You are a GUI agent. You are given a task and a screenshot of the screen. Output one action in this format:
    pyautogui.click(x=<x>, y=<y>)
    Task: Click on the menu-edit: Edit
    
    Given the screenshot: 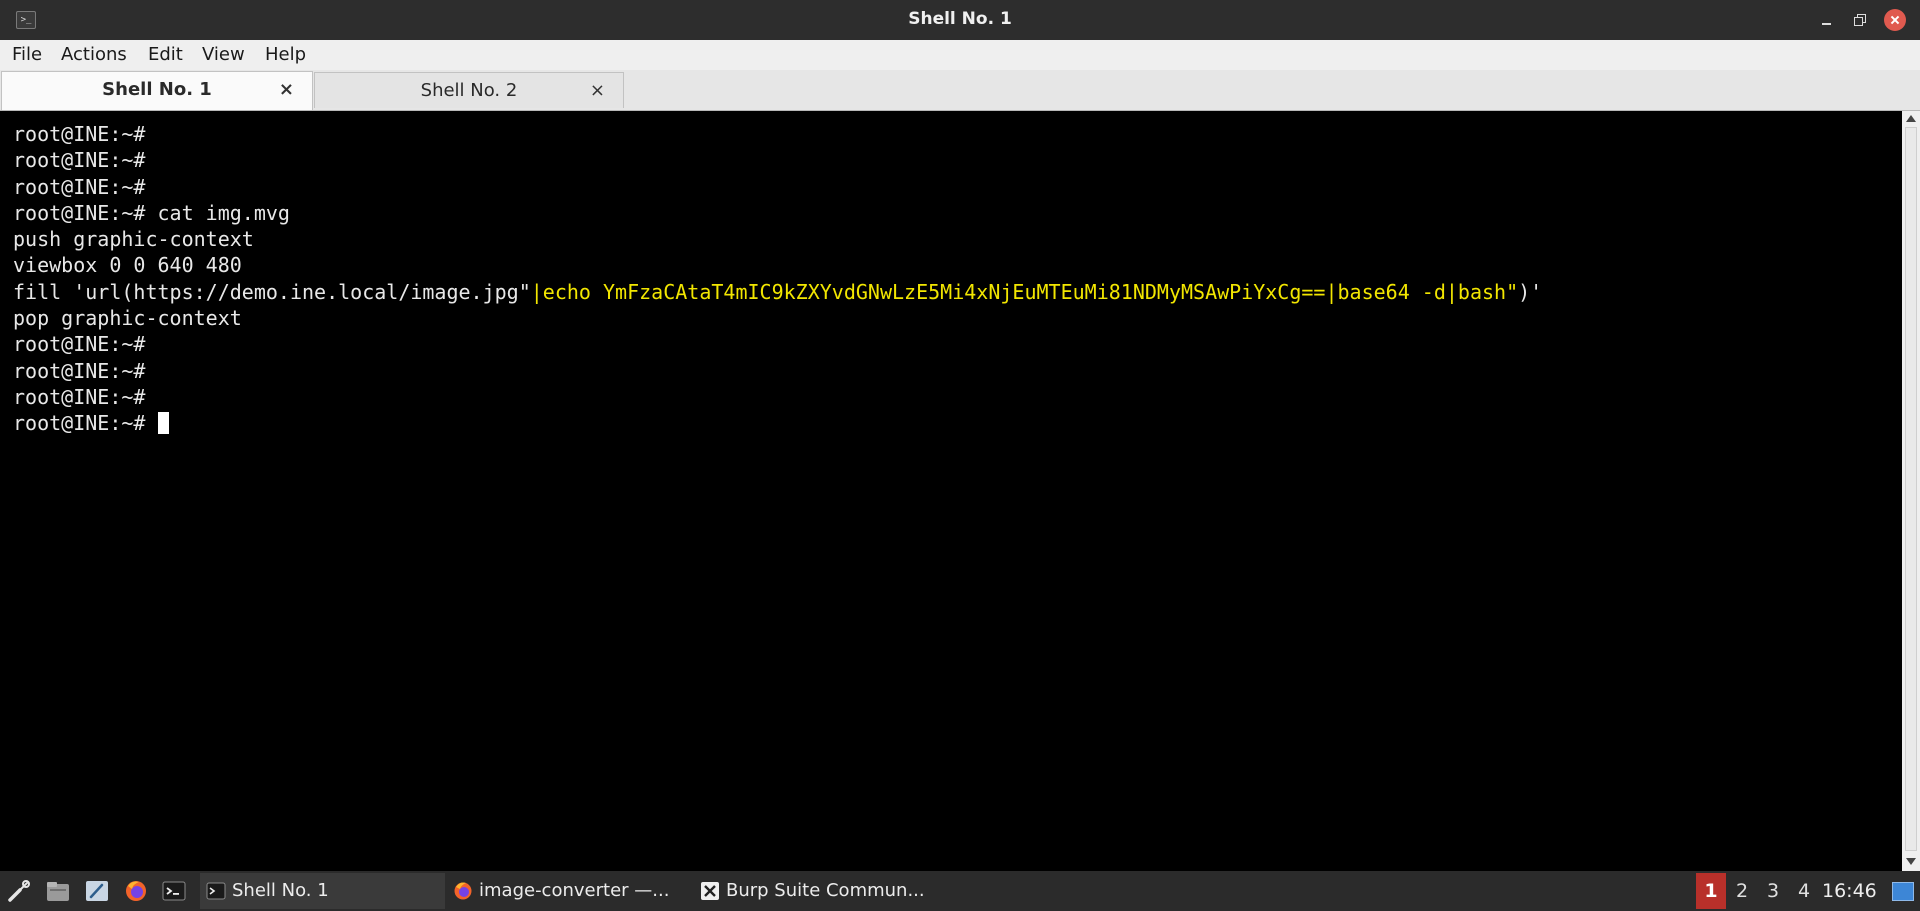 What is the action you would take?
    pyautogui.click(x=165, y=55)
    